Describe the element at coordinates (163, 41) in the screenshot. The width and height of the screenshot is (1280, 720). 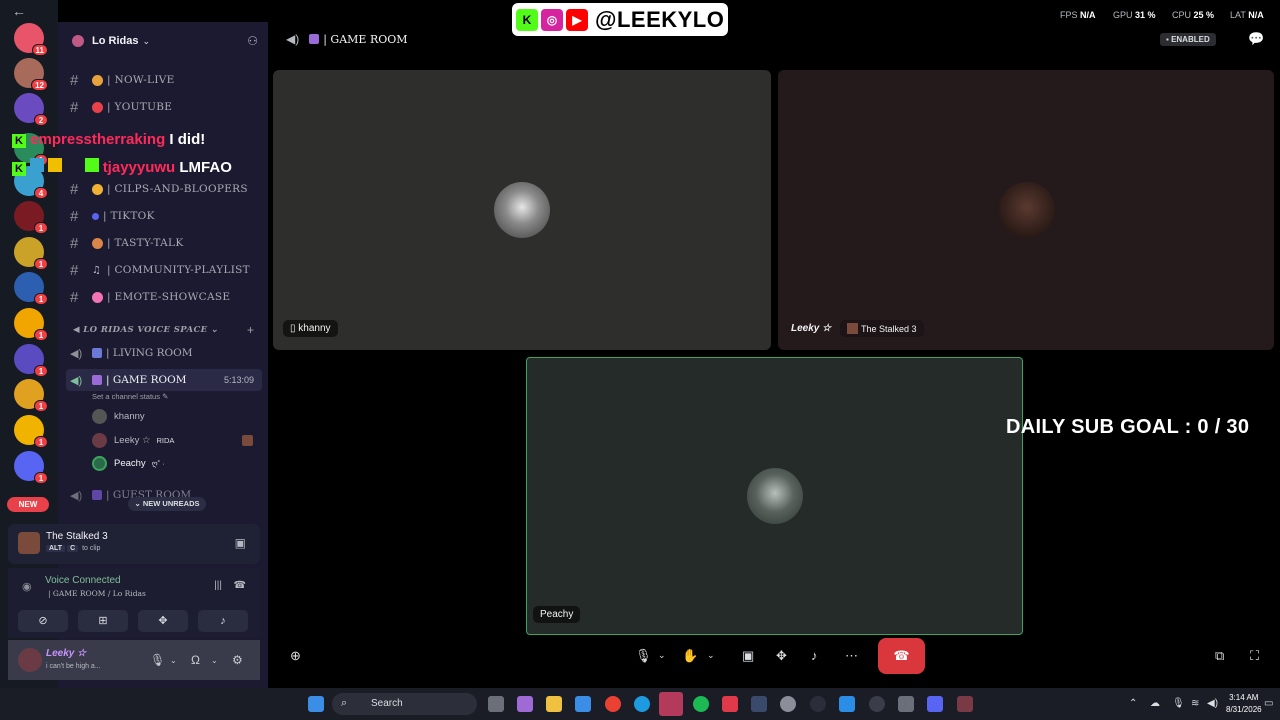
I see `server-header: Lo Ridas ⌄ ⚇` at that location.